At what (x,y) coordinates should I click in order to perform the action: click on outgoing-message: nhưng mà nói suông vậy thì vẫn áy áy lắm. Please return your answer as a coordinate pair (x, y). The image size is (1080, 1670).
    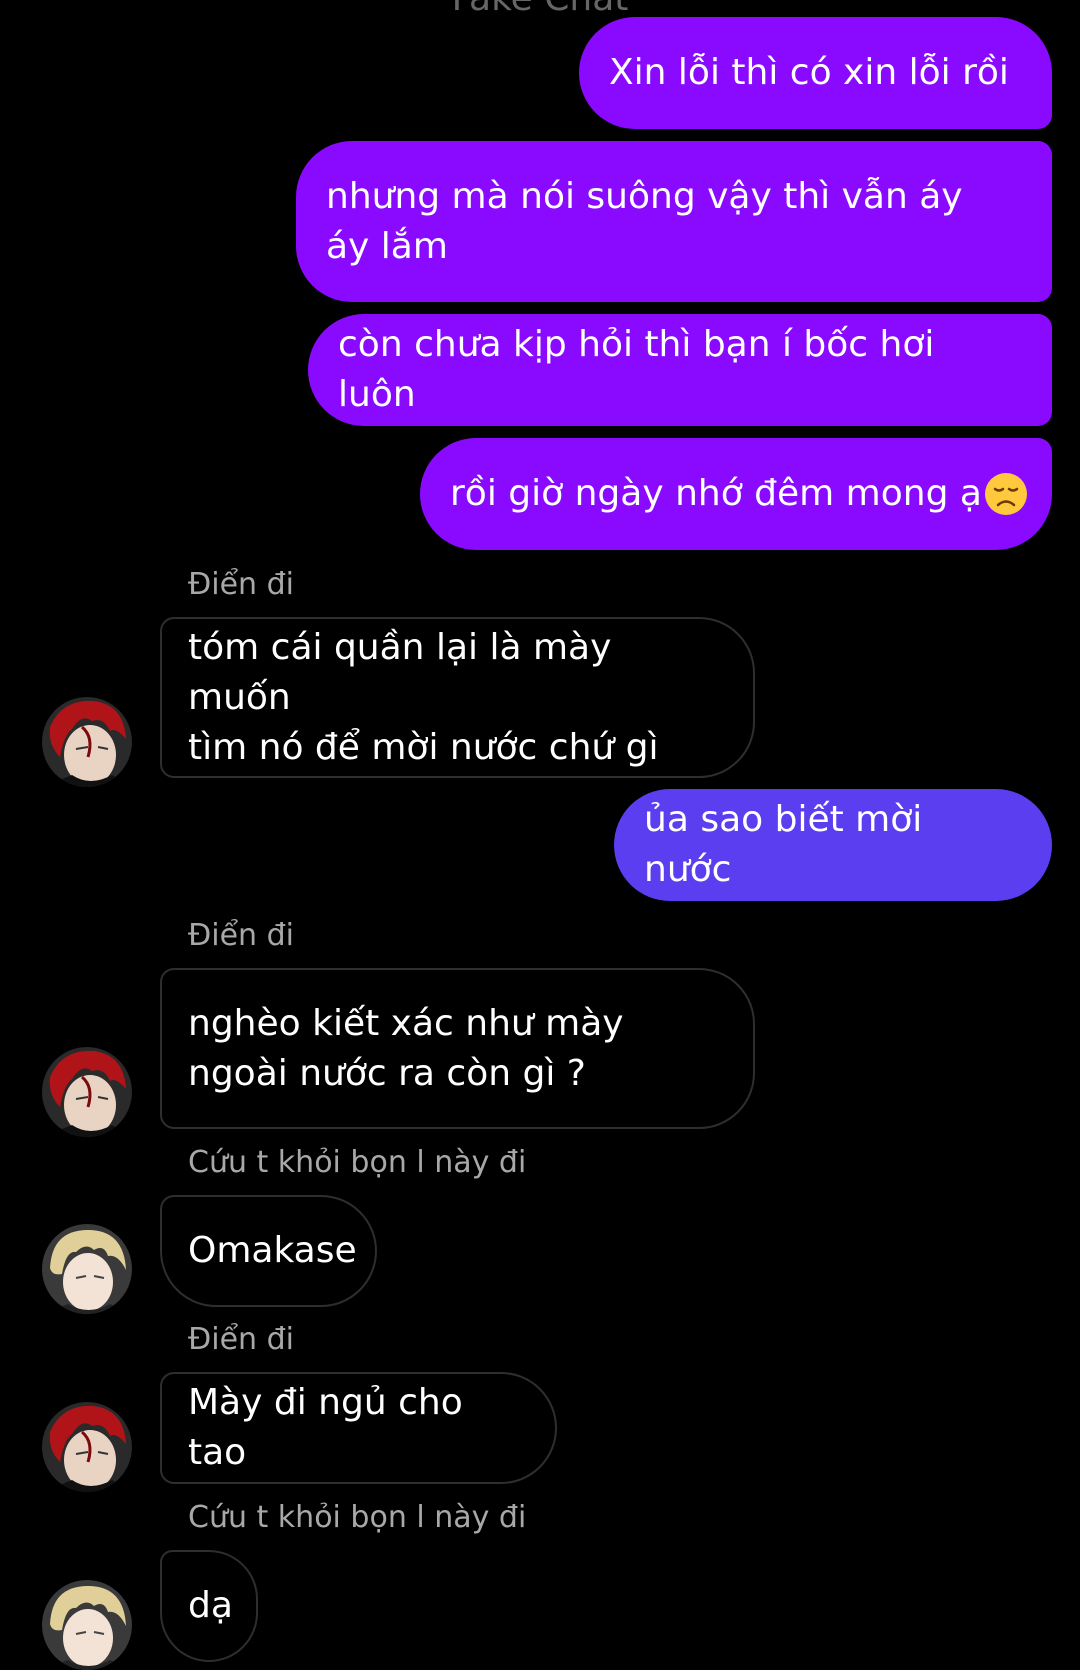
    Looking at the image, I should click on (674, 221).